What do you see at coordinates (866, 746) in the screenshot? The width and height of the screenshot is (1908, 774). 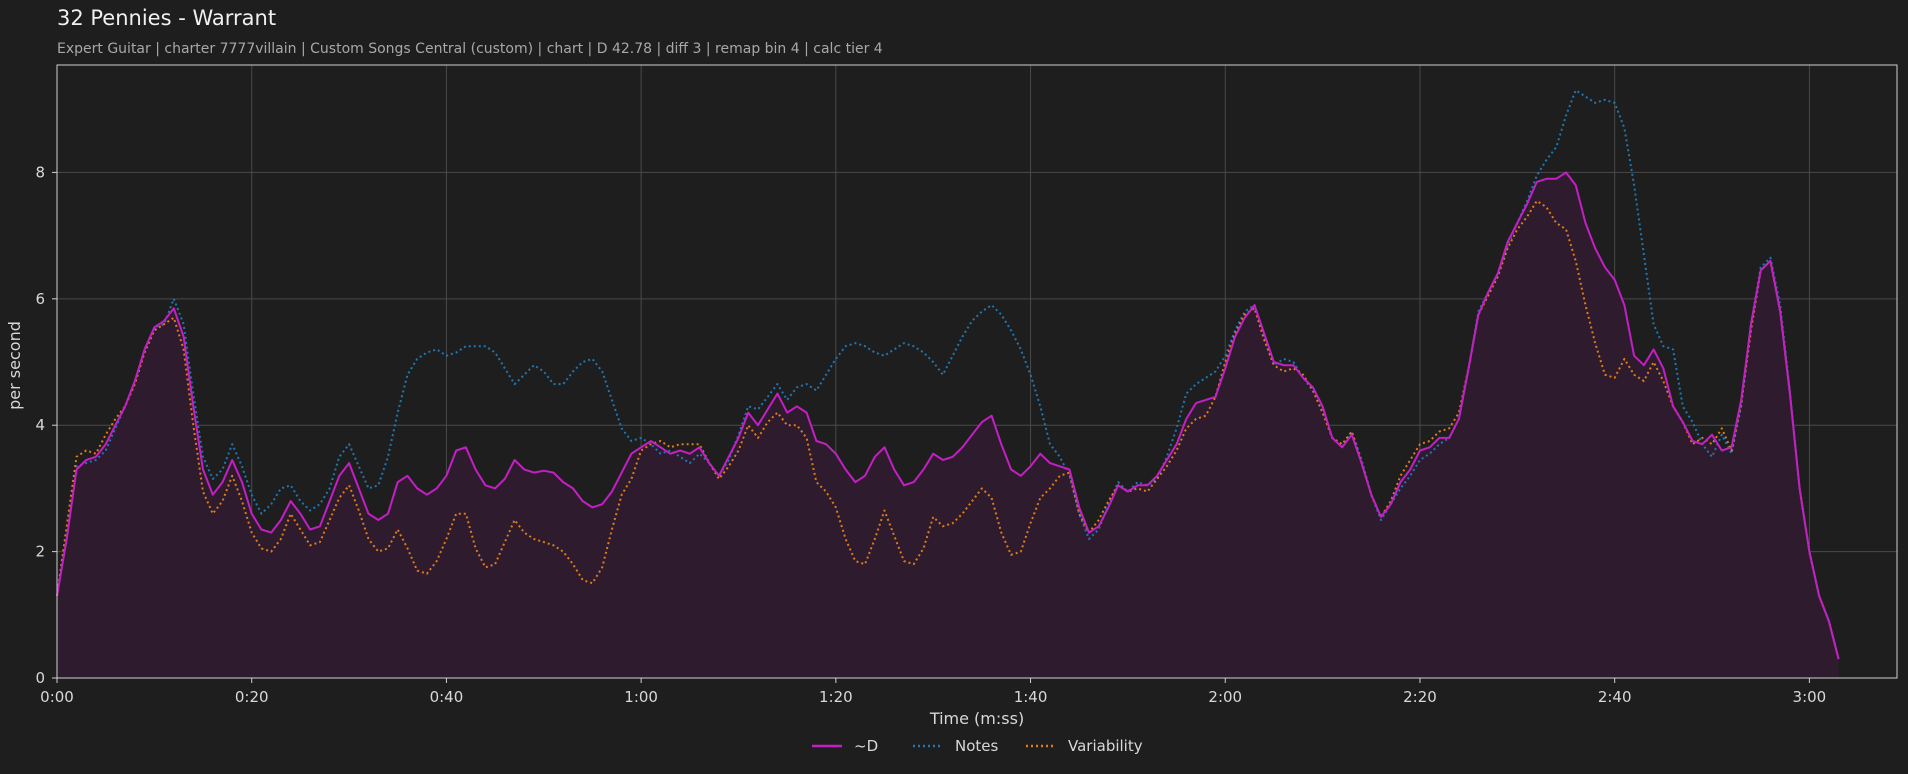 I see `legend-label: ~D` at bounding box center [866, 746].